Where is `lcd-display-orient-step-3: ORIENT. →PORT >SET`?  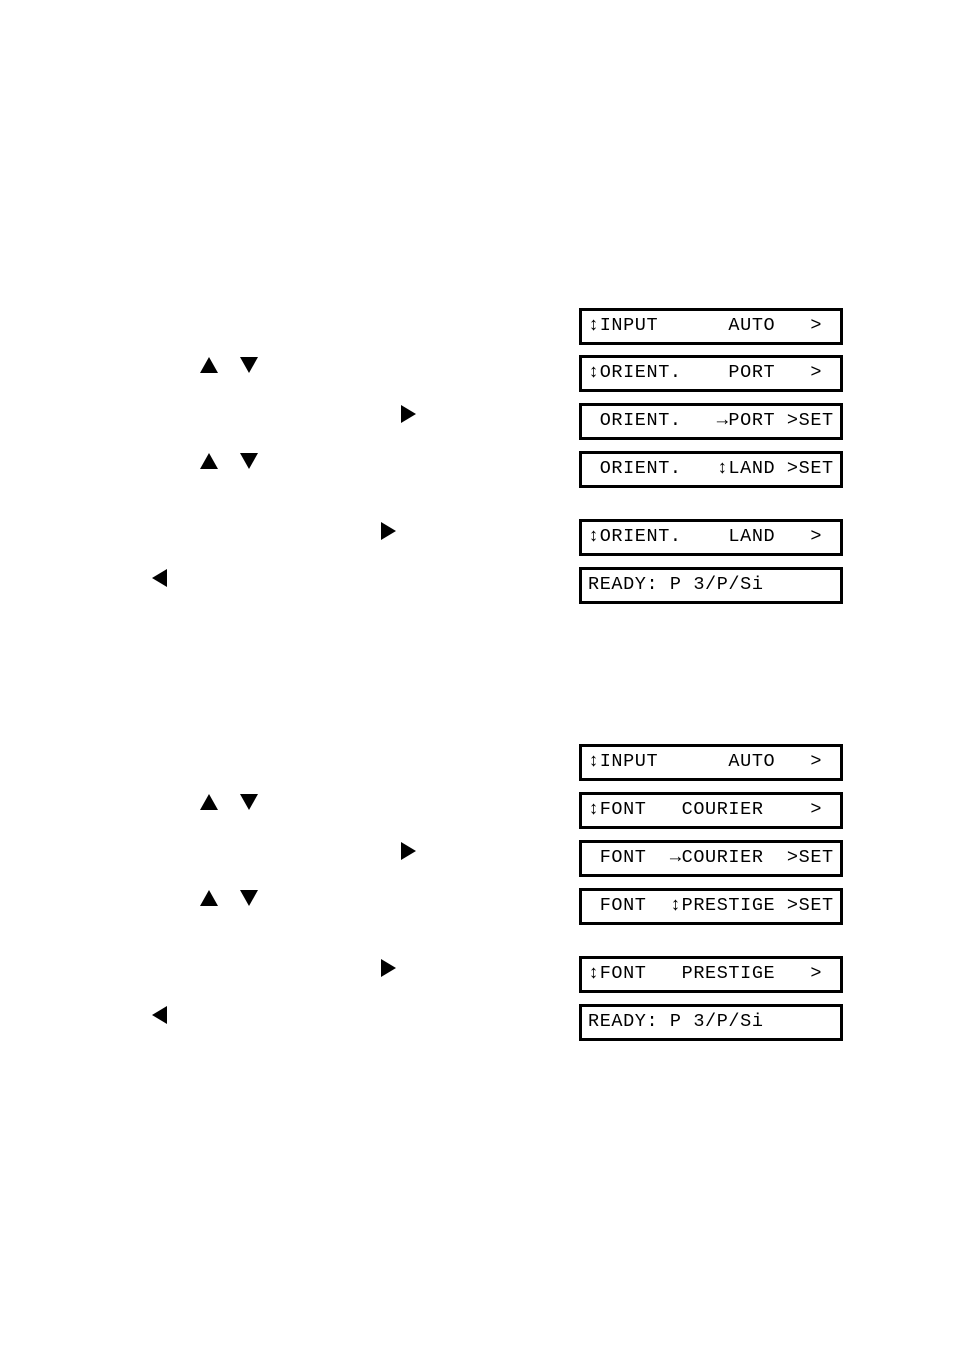 lcd-display-orient-step-3: ORIENT. →PORT >SET is located at coordinates (711, 421).